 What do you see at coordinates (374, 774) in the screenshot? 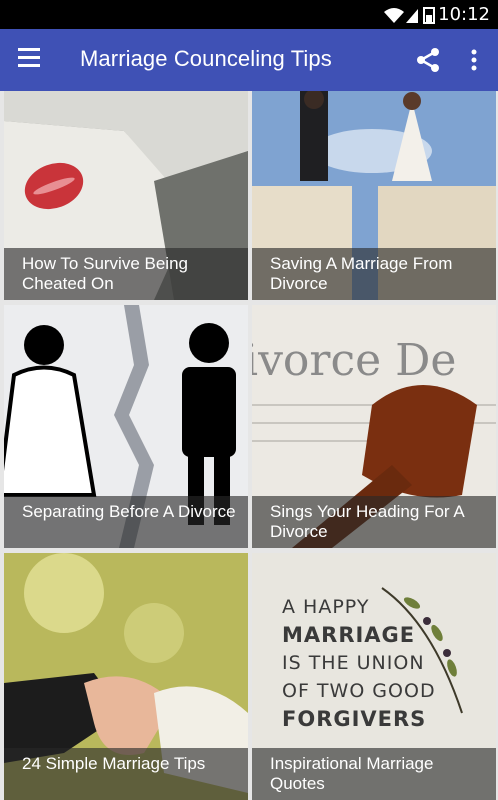
I see `article-title: Inspirational Marriage Quotes` at bounding box center [374, 774].